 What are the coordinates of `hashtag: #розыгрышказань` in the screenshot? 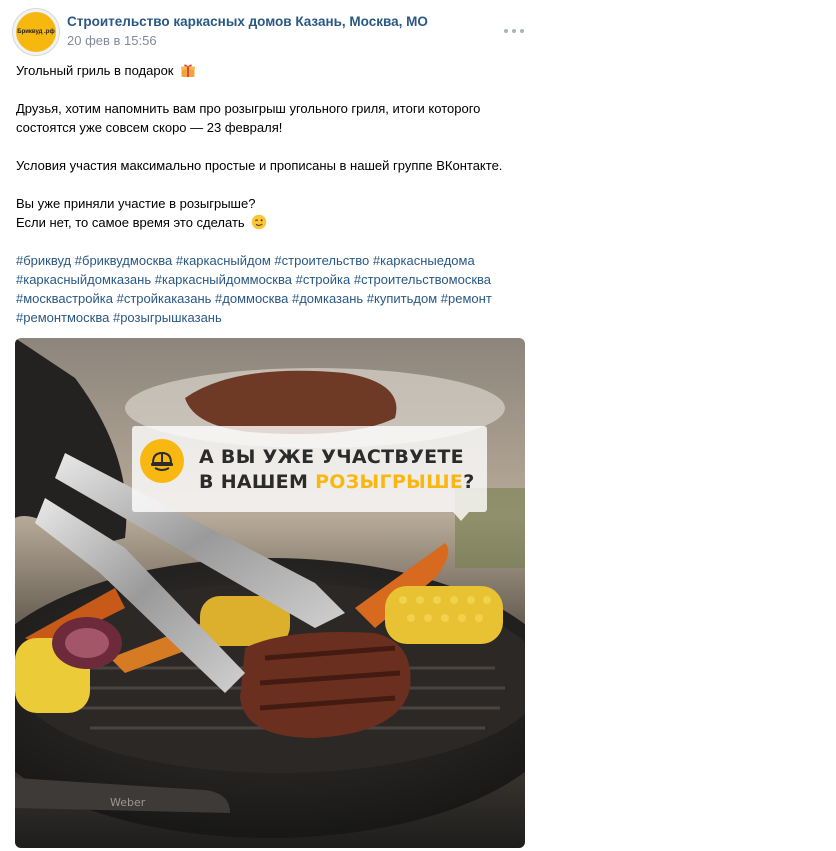 It's located at (167, 317).